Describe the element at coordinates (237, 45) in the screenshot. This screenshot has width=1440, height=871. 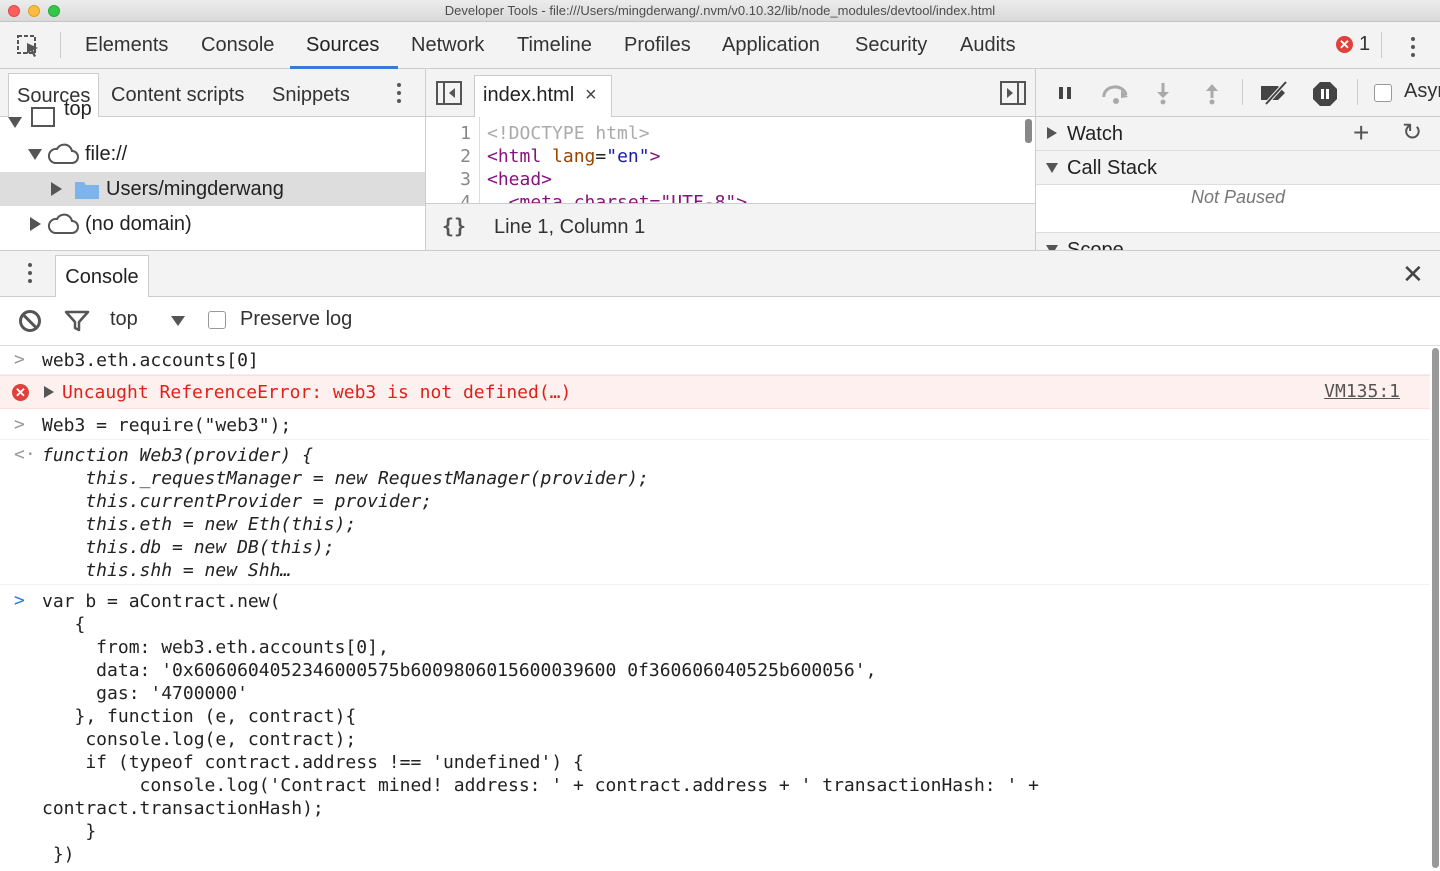
I see `tab-console: Console` at that location.